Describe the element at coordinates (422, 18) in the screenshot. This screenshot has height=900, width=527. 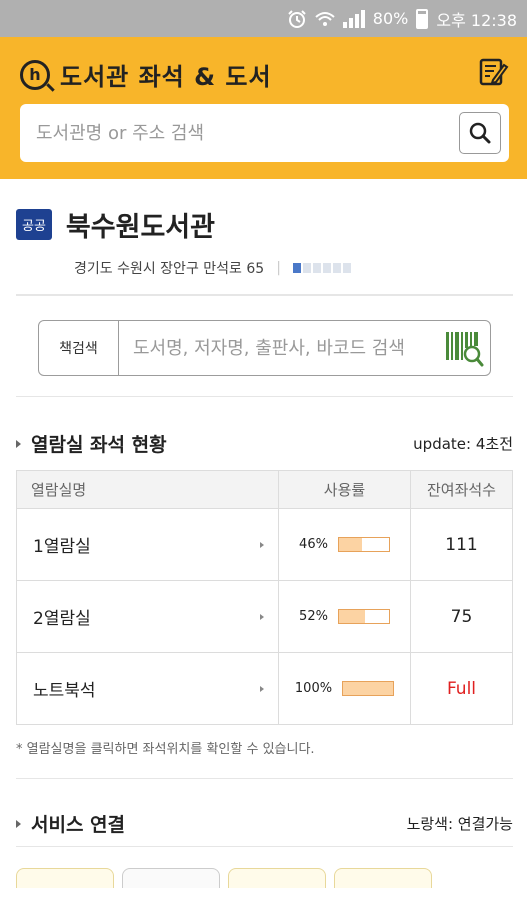
I see `battery-icon` at that location.